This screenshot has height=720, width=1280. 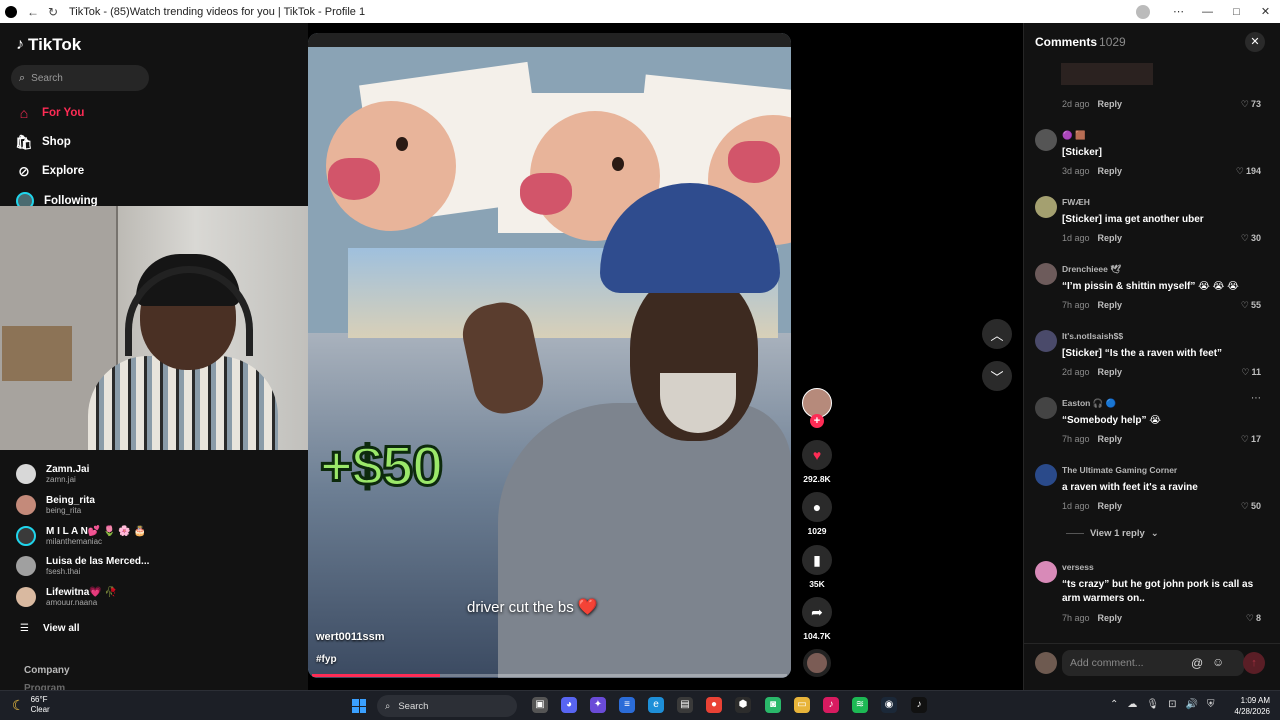 I want to click on taskbar-search: ⌕ Search, so click(x=447, y=706).